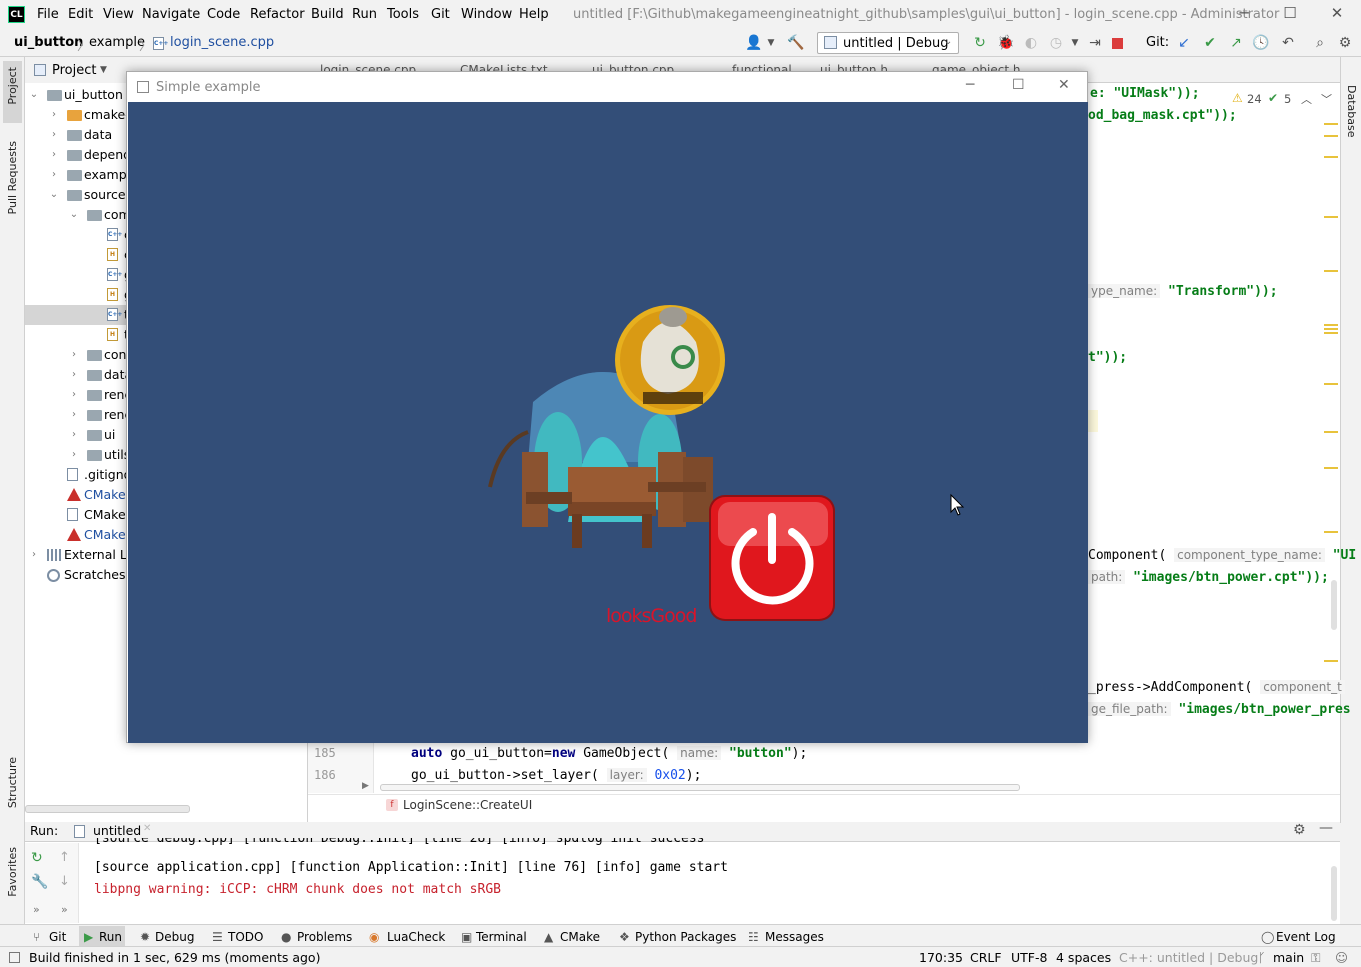 The width and height of the screenshot is (1361, 967). What do you see at coordinates (607, 87) in the screenshot?
I see `game-window-titlebar: Simple example ─ ☐ ✕` at bounding box center [607, 87].